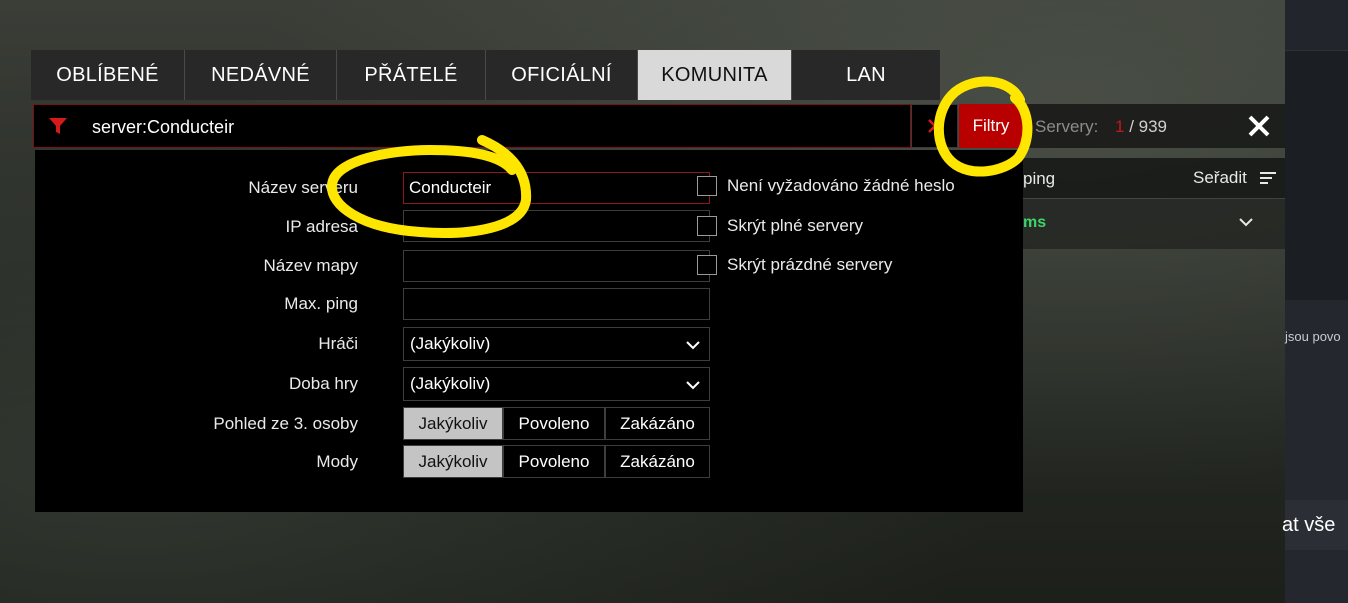  I want to click on sort-button-label: Seřadit, so click(1220, 178).